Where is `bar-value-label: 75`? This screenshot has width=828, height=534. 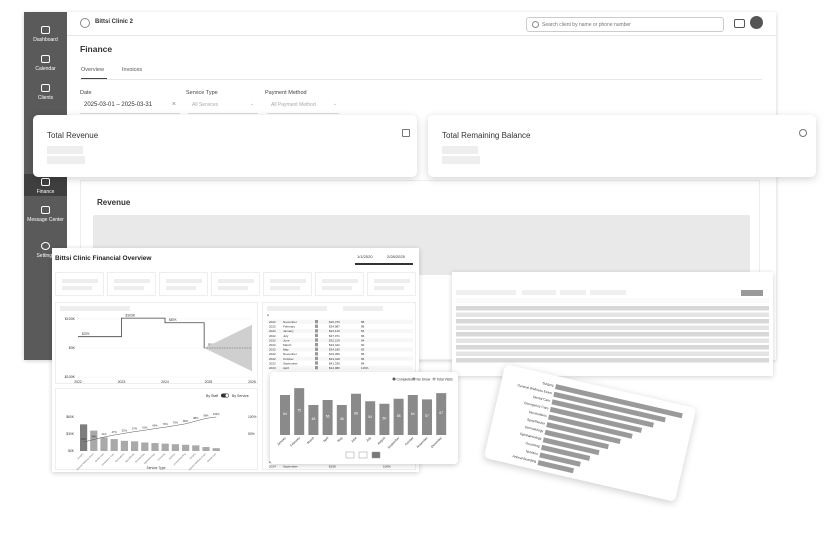 bar-value-label: 75 is located at coordinates (299, 411).